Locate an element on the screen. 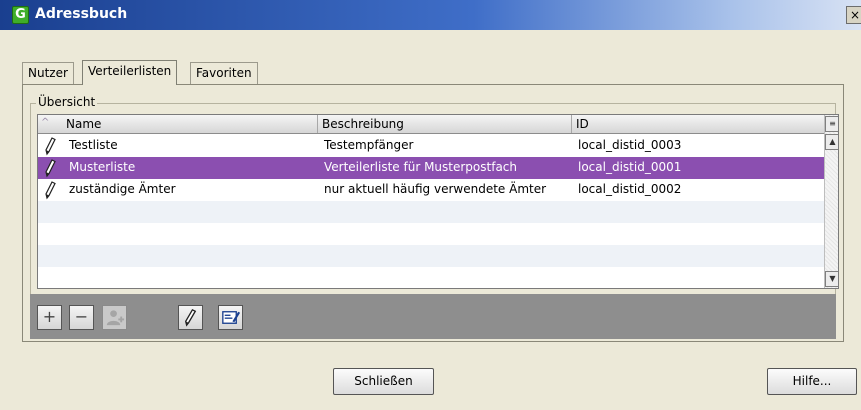 The height and width of the screenshot is (410, 861). row-id: local_distid_0003 is located at coordinates (630, 145).